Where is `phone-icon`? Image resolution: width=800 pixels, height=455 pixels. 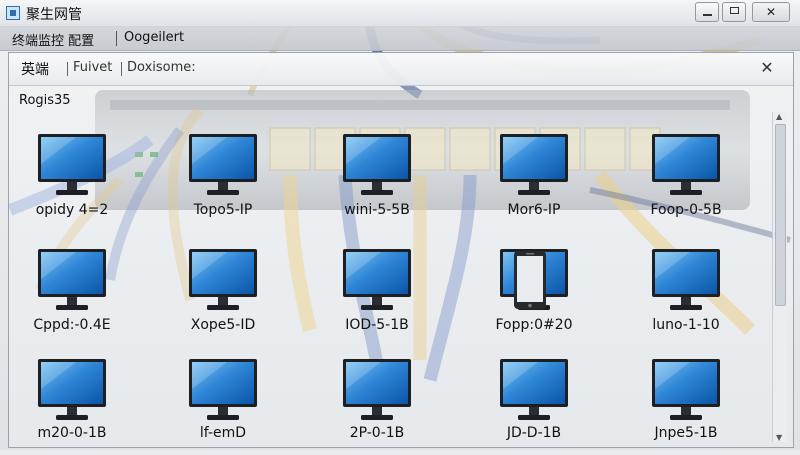
phone-icon is located at coordinates (534, 281).